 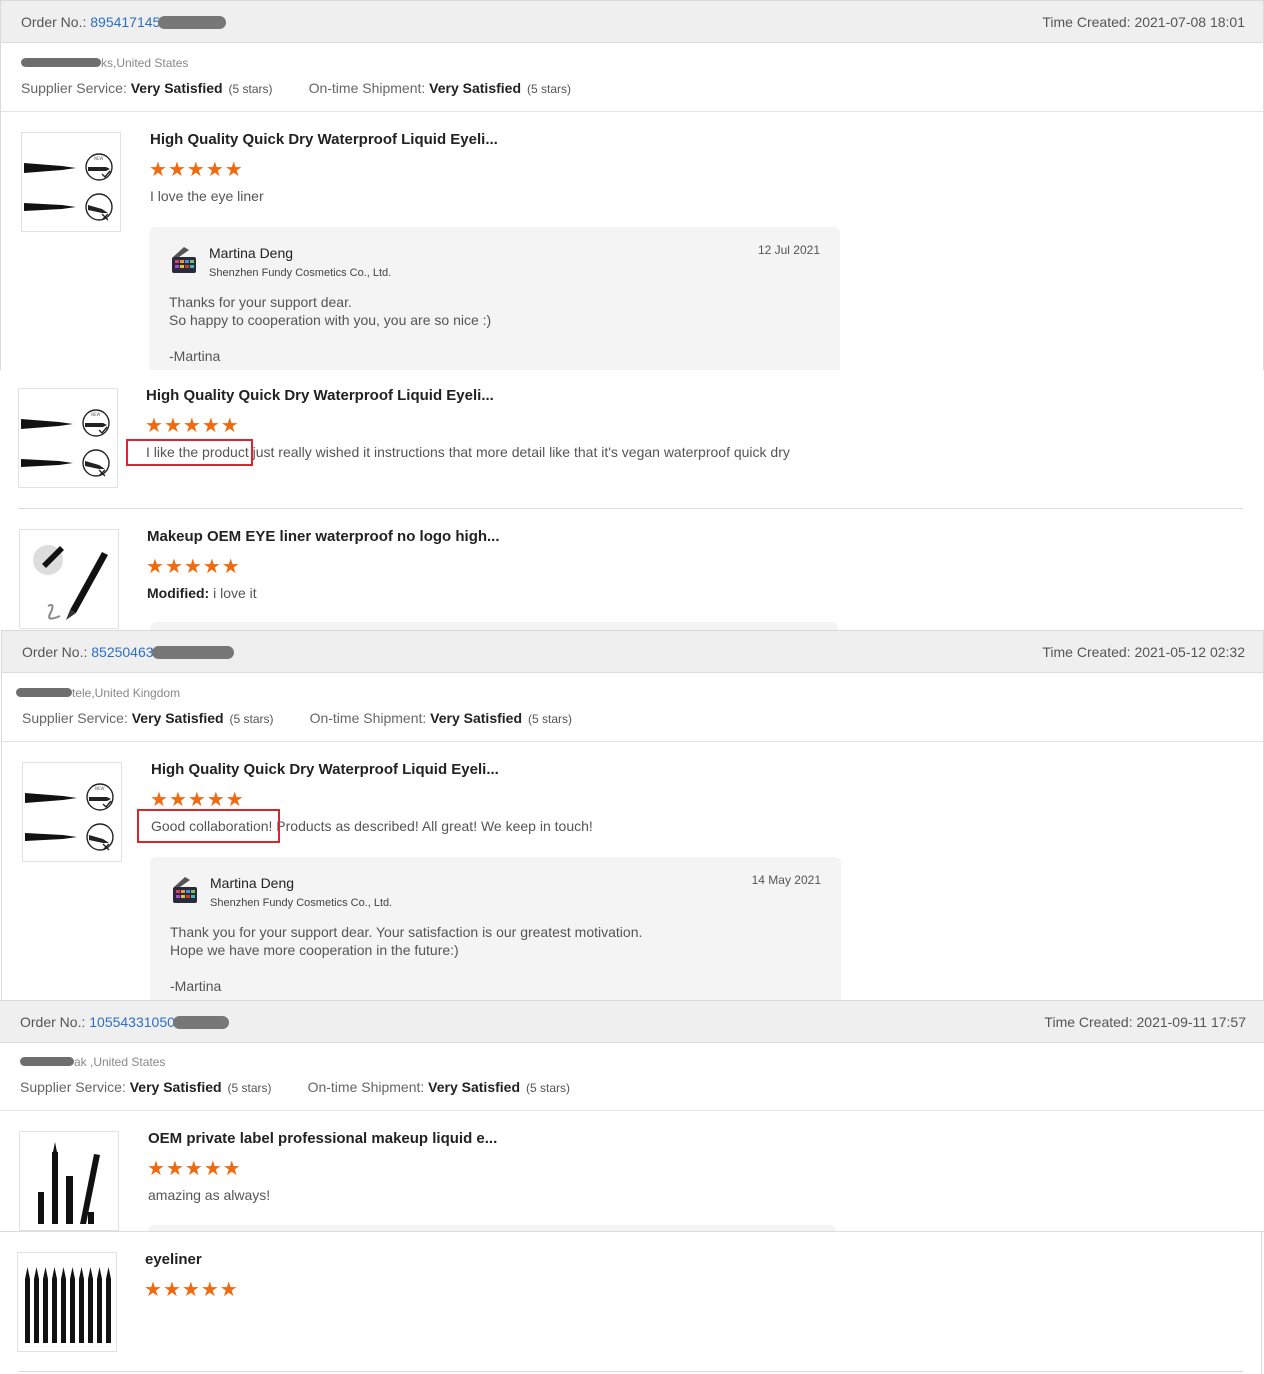 I want to click on time-created-value: 2021-05-12 02:32, so click(x=1189, y=652).